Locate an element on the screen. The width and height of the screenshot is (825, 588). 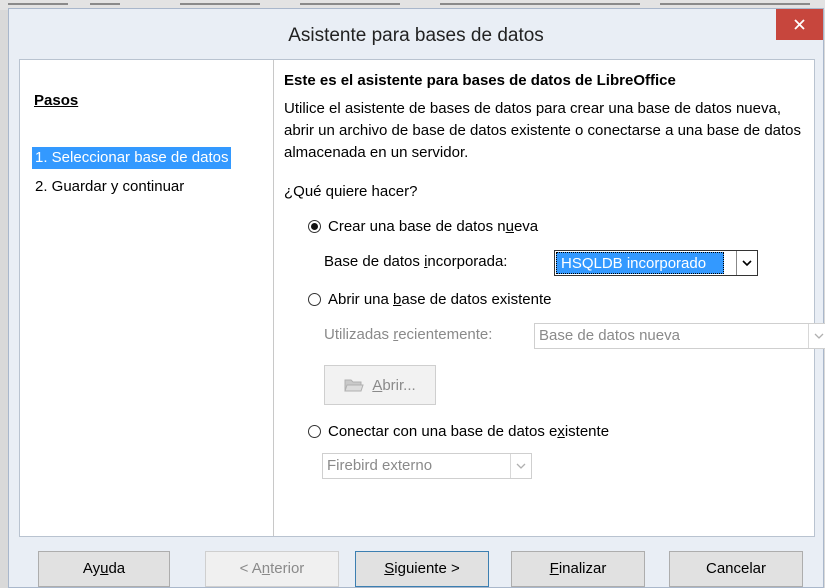
radio-create-database: Crear una base de datos nueva is located at coordinates (423, 226).